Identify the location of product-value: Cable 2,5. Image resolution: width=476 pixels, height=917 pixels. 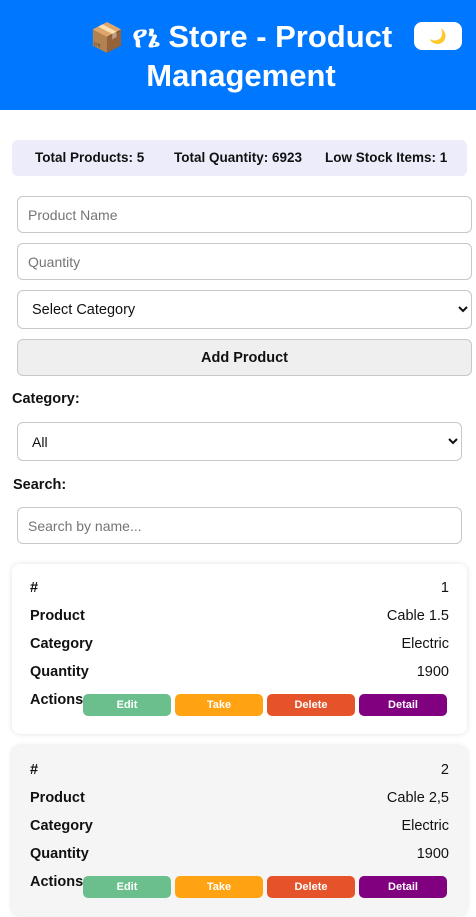
(417, 798).